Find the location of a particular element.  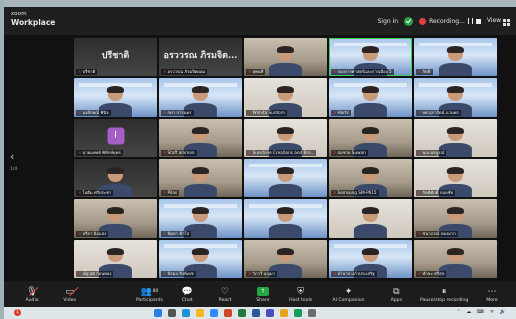

encryption-shield-icon is located at coordinates (409, 21).